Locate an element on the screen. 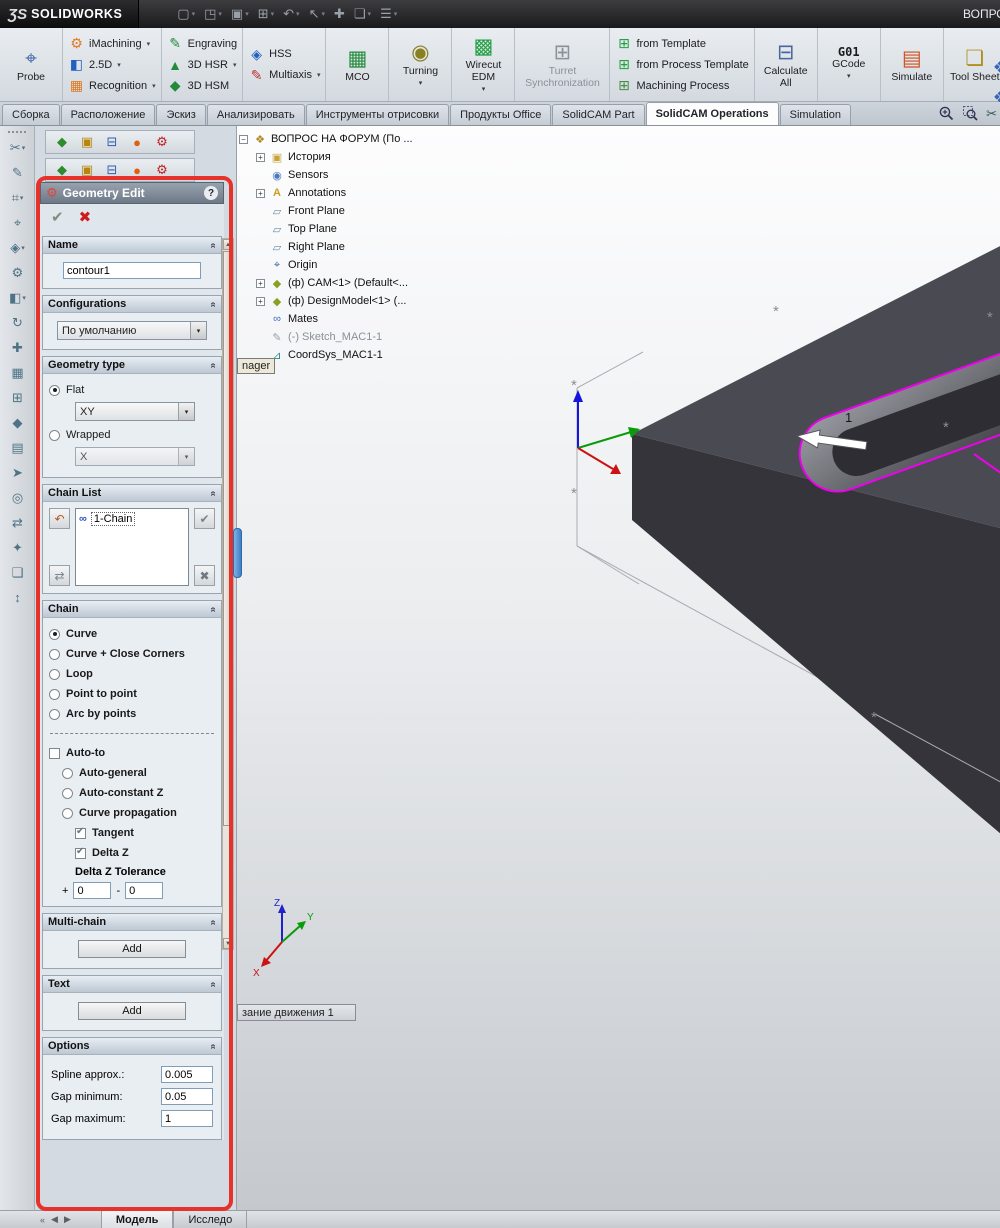 The image size is (1000, 1228). flat-radio is located at coordinates (54, 390).